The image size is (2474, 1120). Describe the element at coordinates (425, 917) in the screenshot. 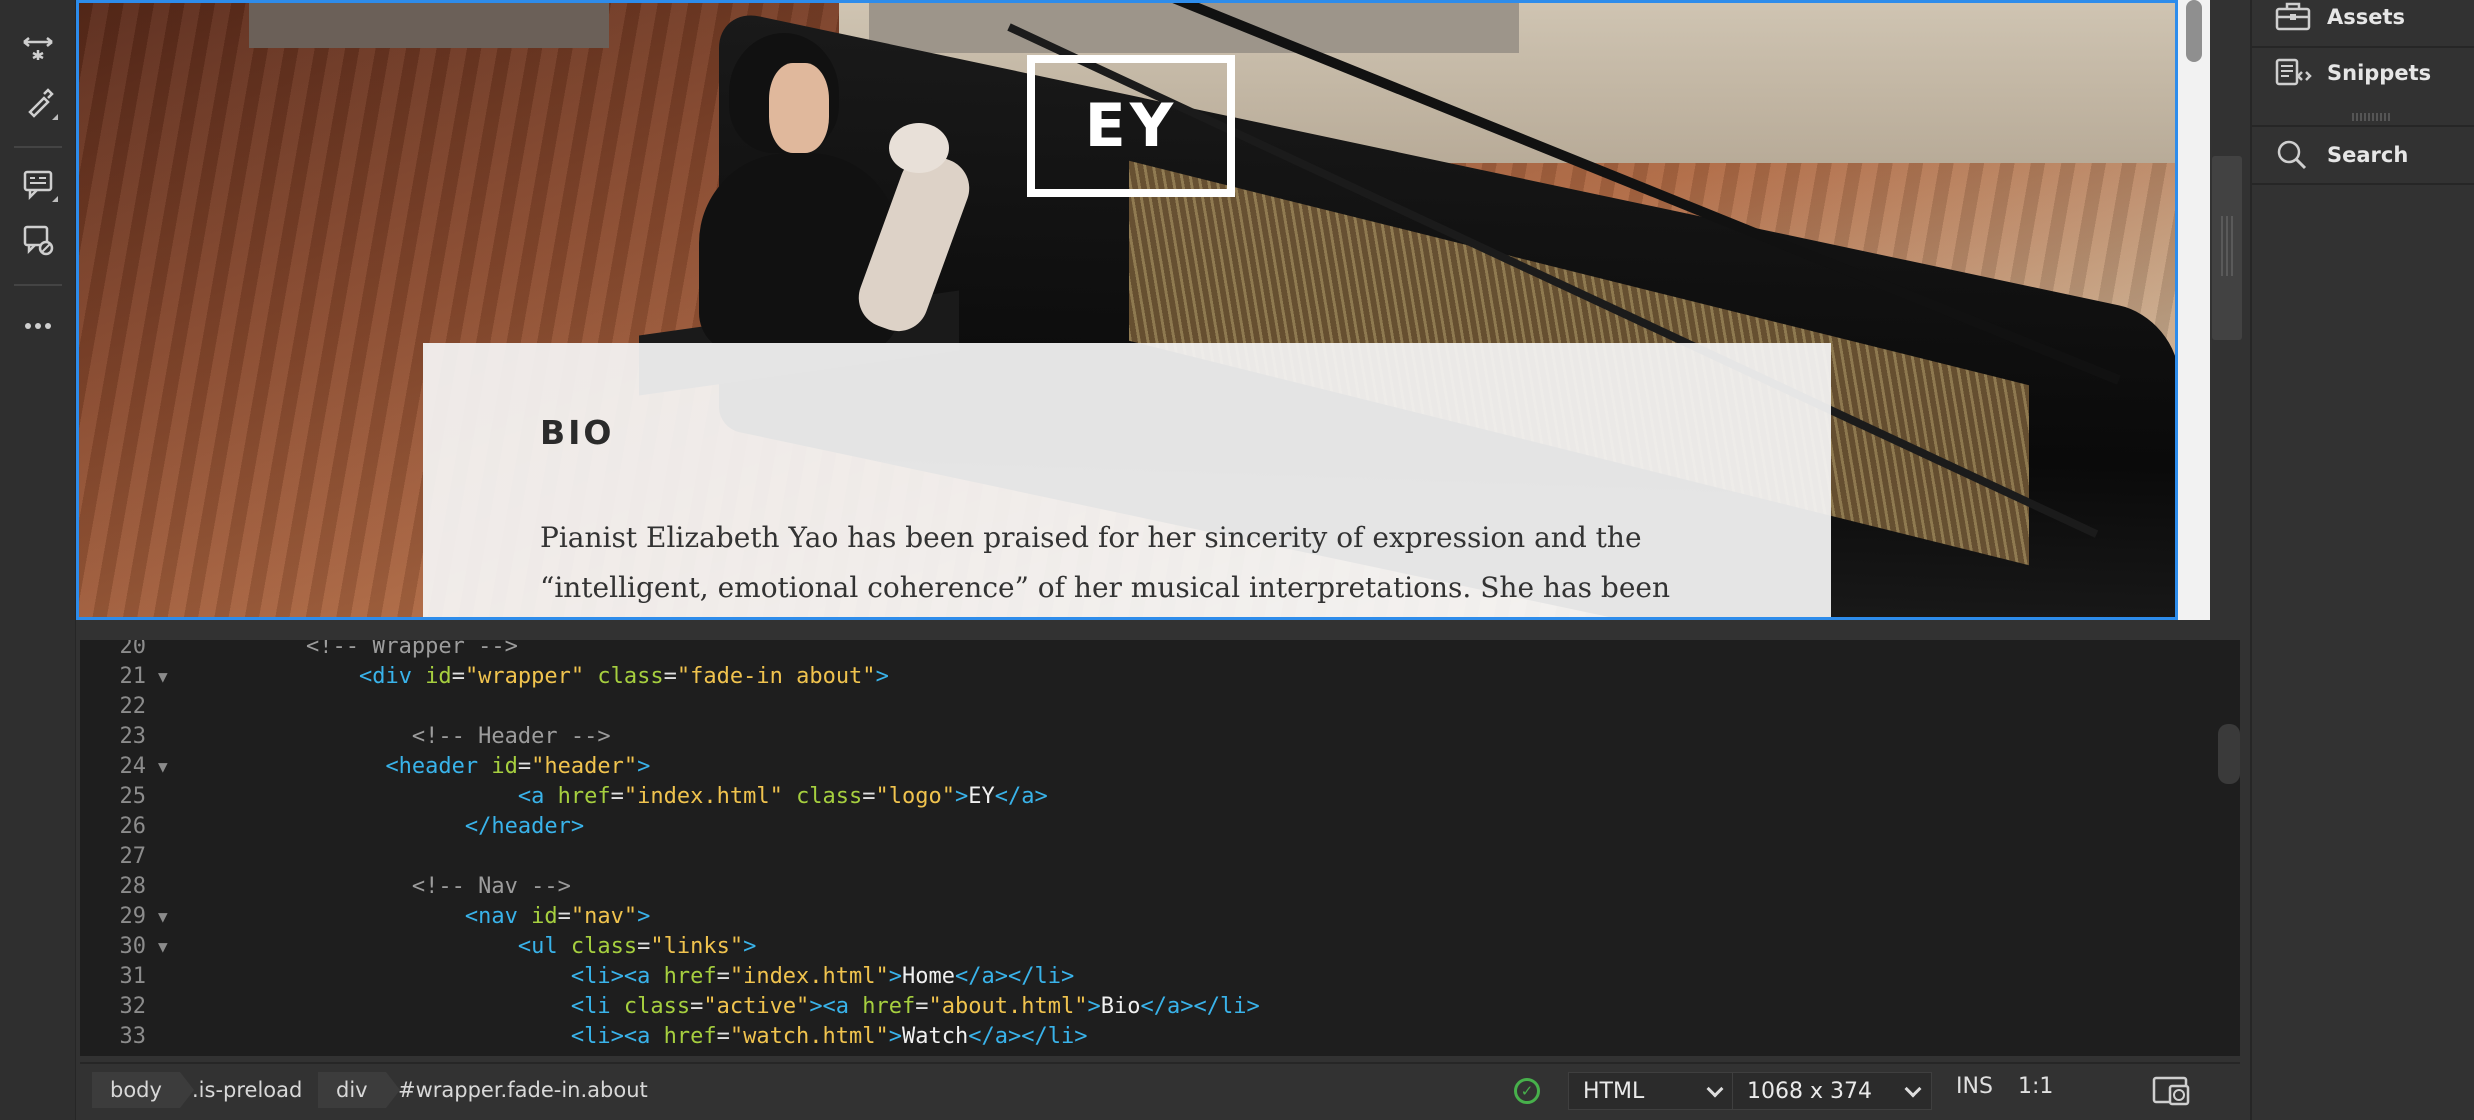

I see `code-text: <nav id="nav">` at that location.